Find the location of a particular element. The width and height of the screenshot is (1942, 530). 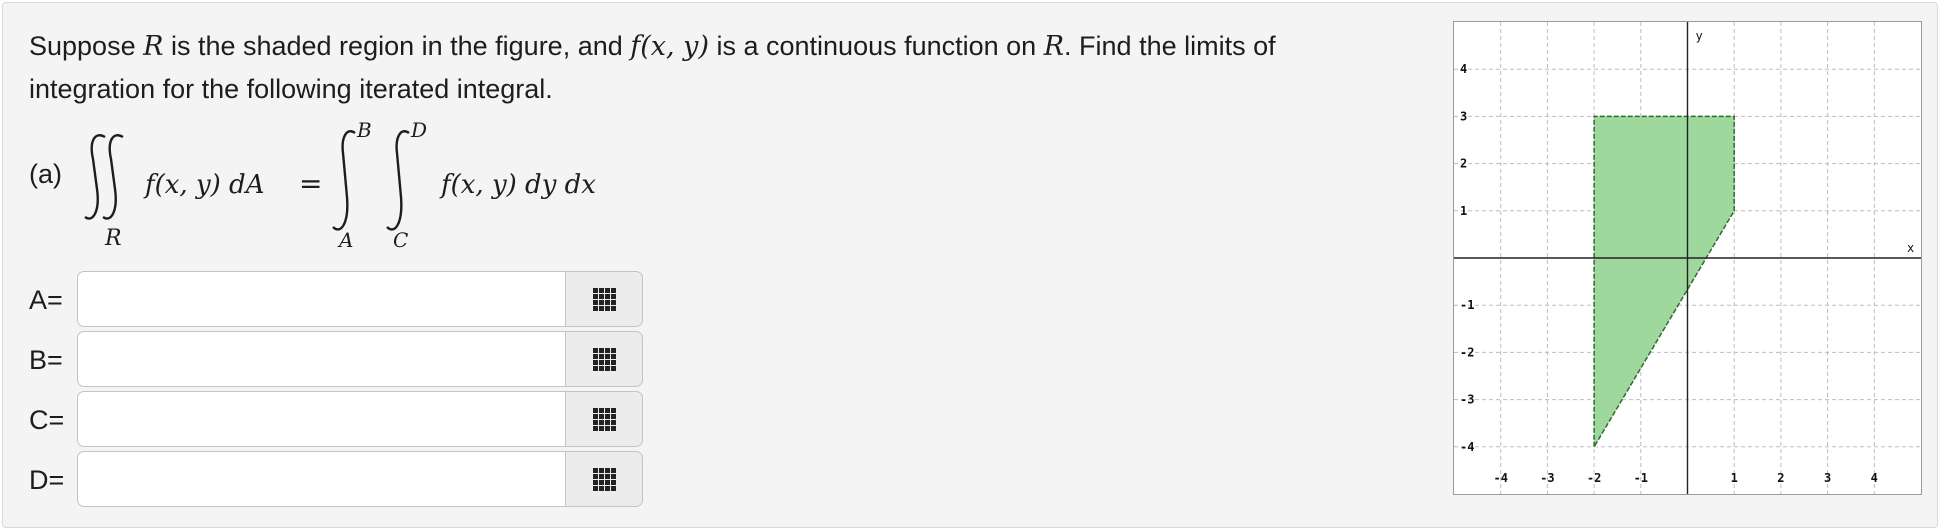

math-palette-button-c is located at coordinates (604, 419).